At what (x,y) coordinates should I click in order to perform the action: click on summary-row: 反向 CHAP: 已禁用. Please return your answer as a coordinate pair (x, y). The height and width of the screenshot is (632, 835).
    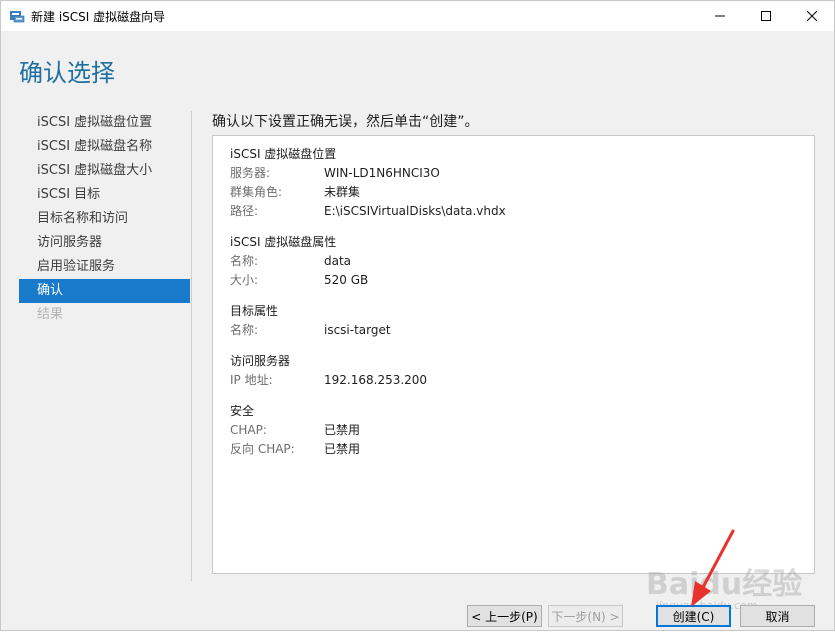
    Looking at the image, I should click on (295, 449).